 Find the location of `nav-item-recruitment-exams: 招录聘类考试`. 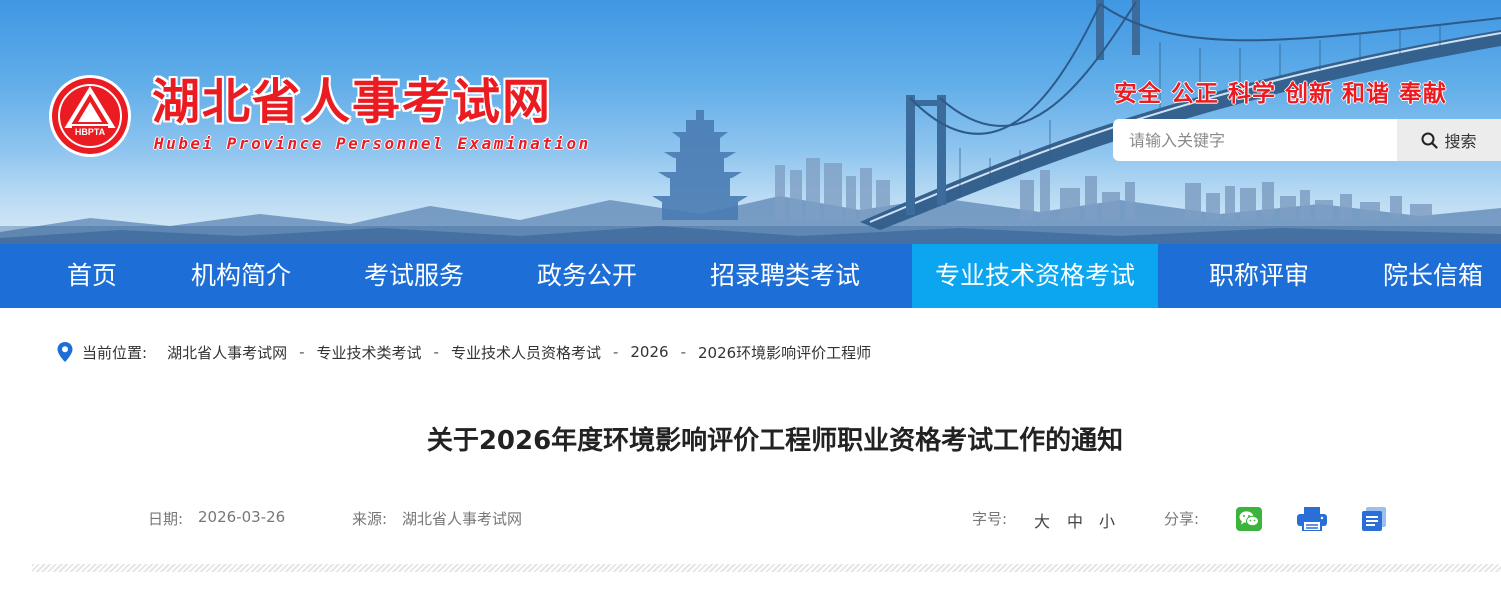

nav-item-recruitment-exams: 招录聘类考试 is located at coordinates (785, 276).